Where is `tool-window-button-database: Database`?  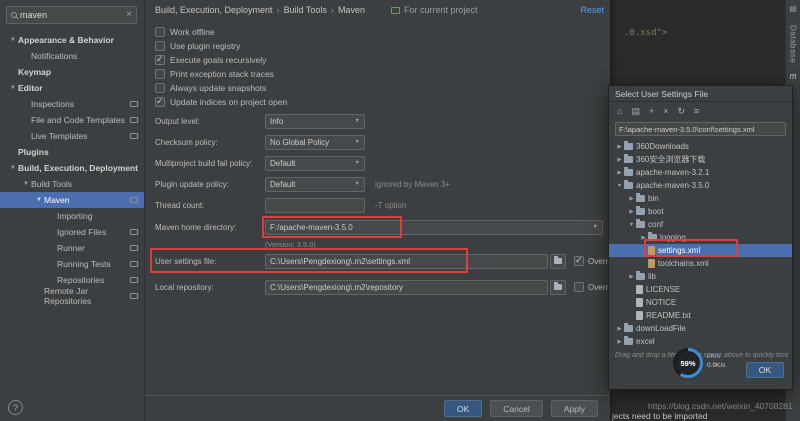
tool-window-button-database: Database is located at coordinates (793, 44).